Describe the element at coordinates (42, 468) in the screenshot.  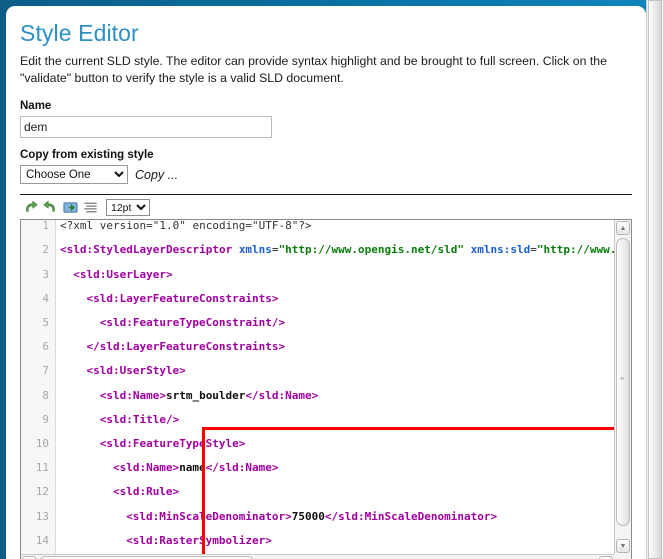
I see `line-number: 11` at that location.